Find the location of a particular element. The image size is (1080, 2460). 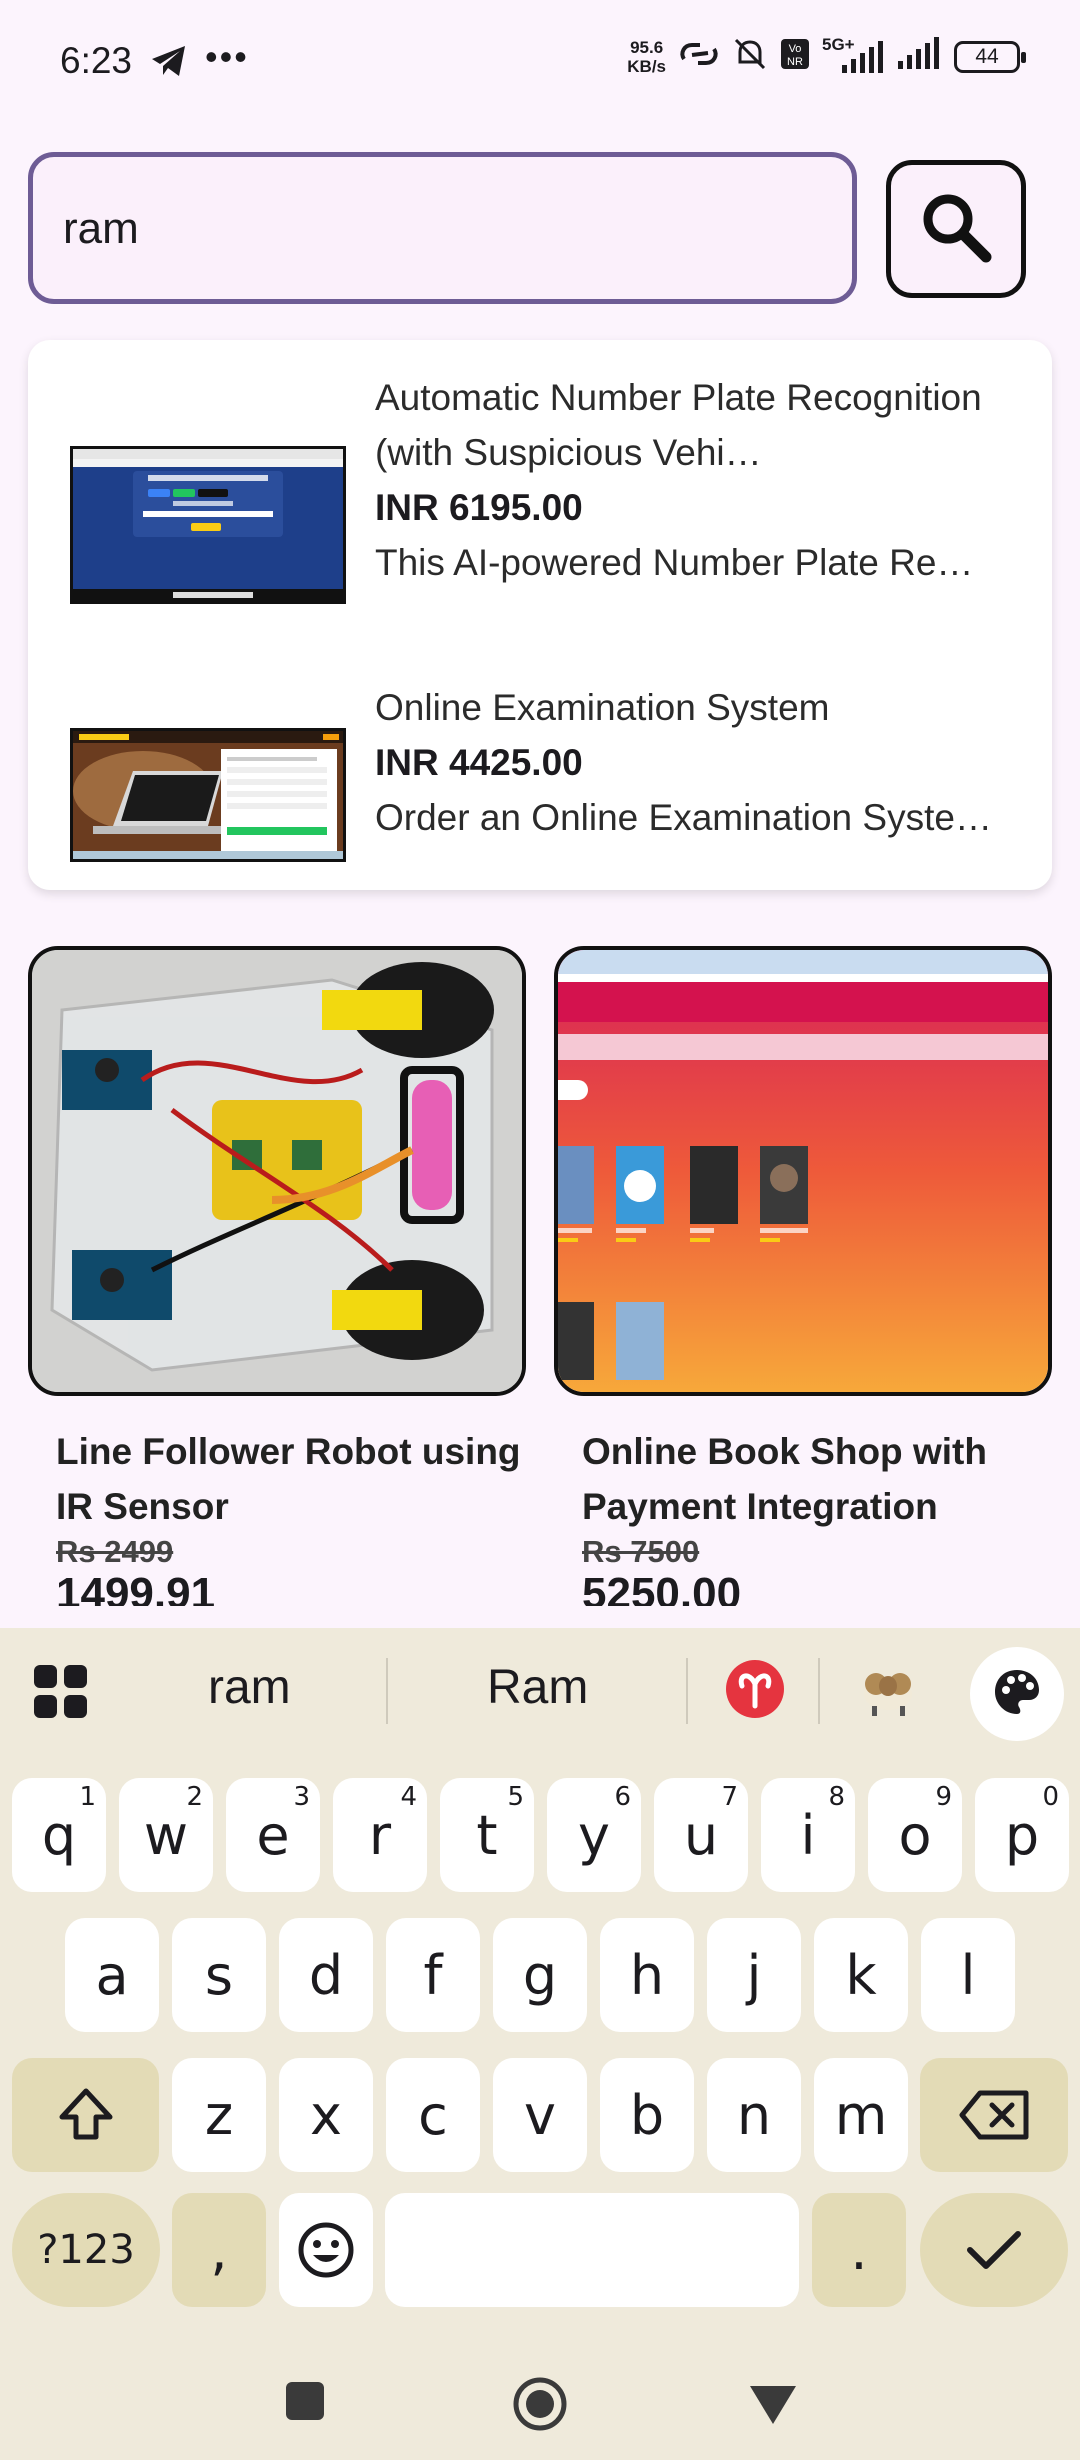

key-hint-number: 3 is located at coordinates (301, 1797).